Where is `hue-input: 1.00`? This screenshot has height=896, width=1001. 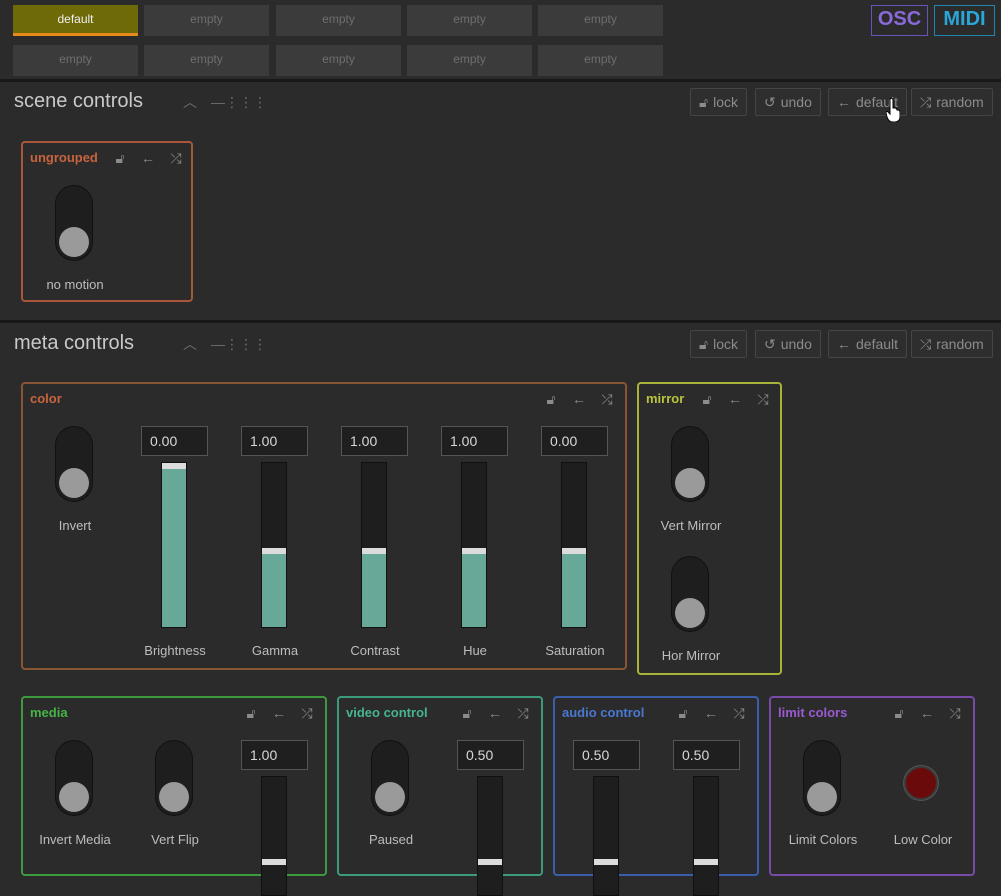
hue-input: 1.00 is located at coordinates (474, 441).